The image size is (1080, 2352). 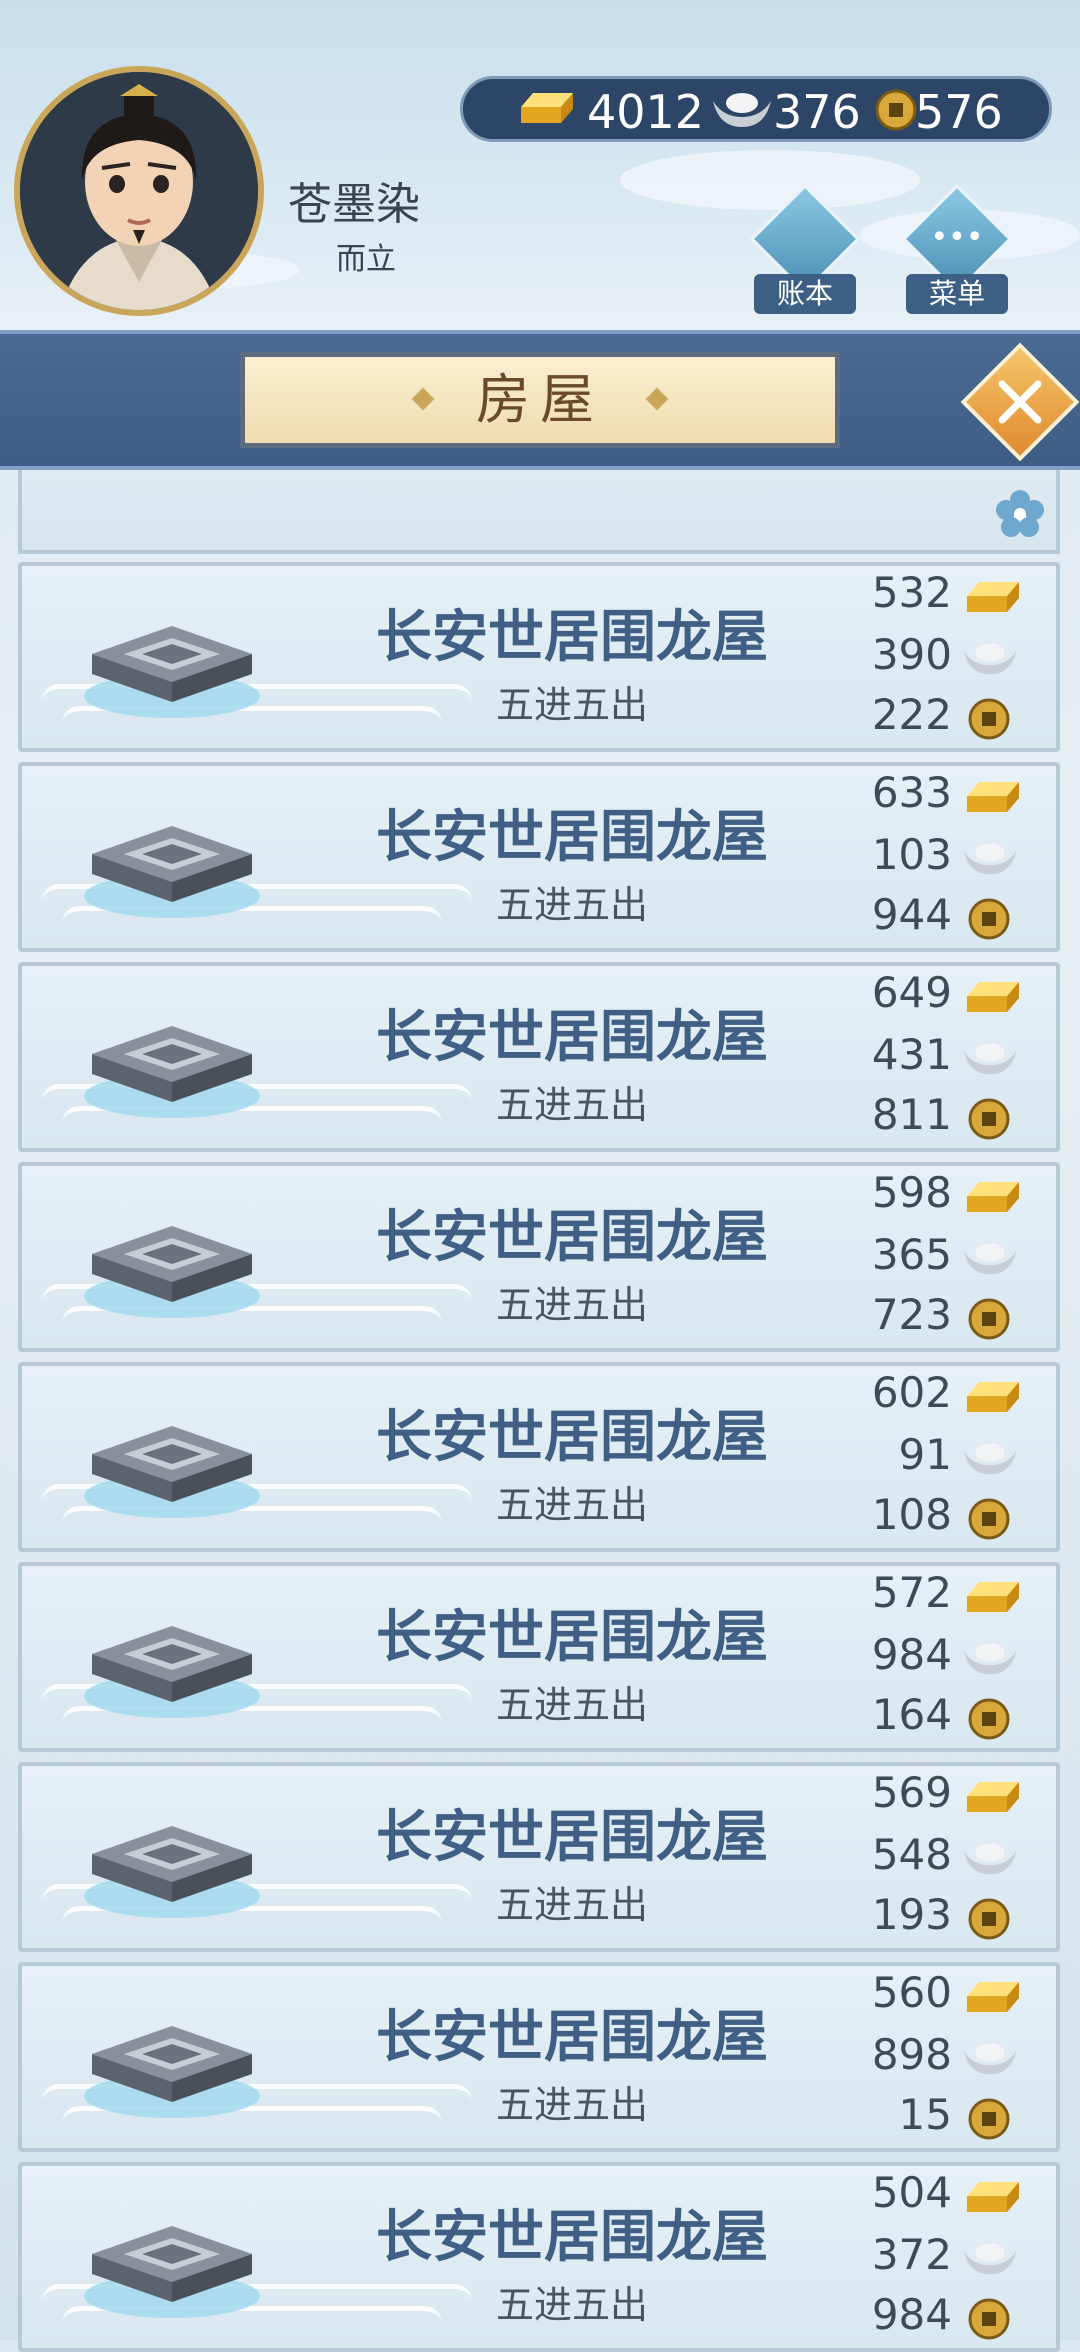 I want to click on house-card: 长安世居围龙屋五进五出 633 103 944, so click(x=539, y=857).